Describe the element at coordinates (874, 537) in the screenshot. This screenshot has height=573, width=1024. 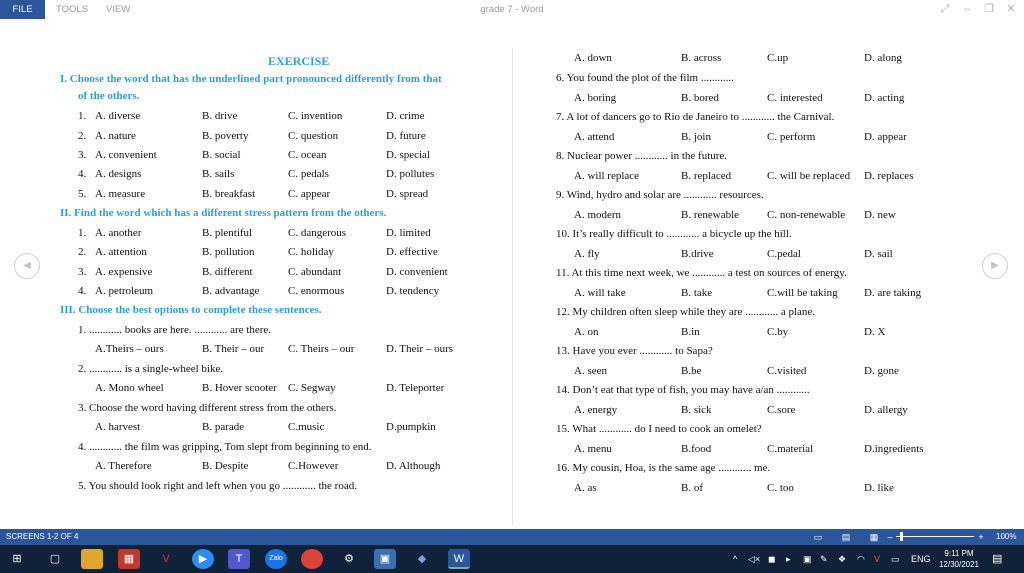
I see `web-layout-icon: ▦` at that location.